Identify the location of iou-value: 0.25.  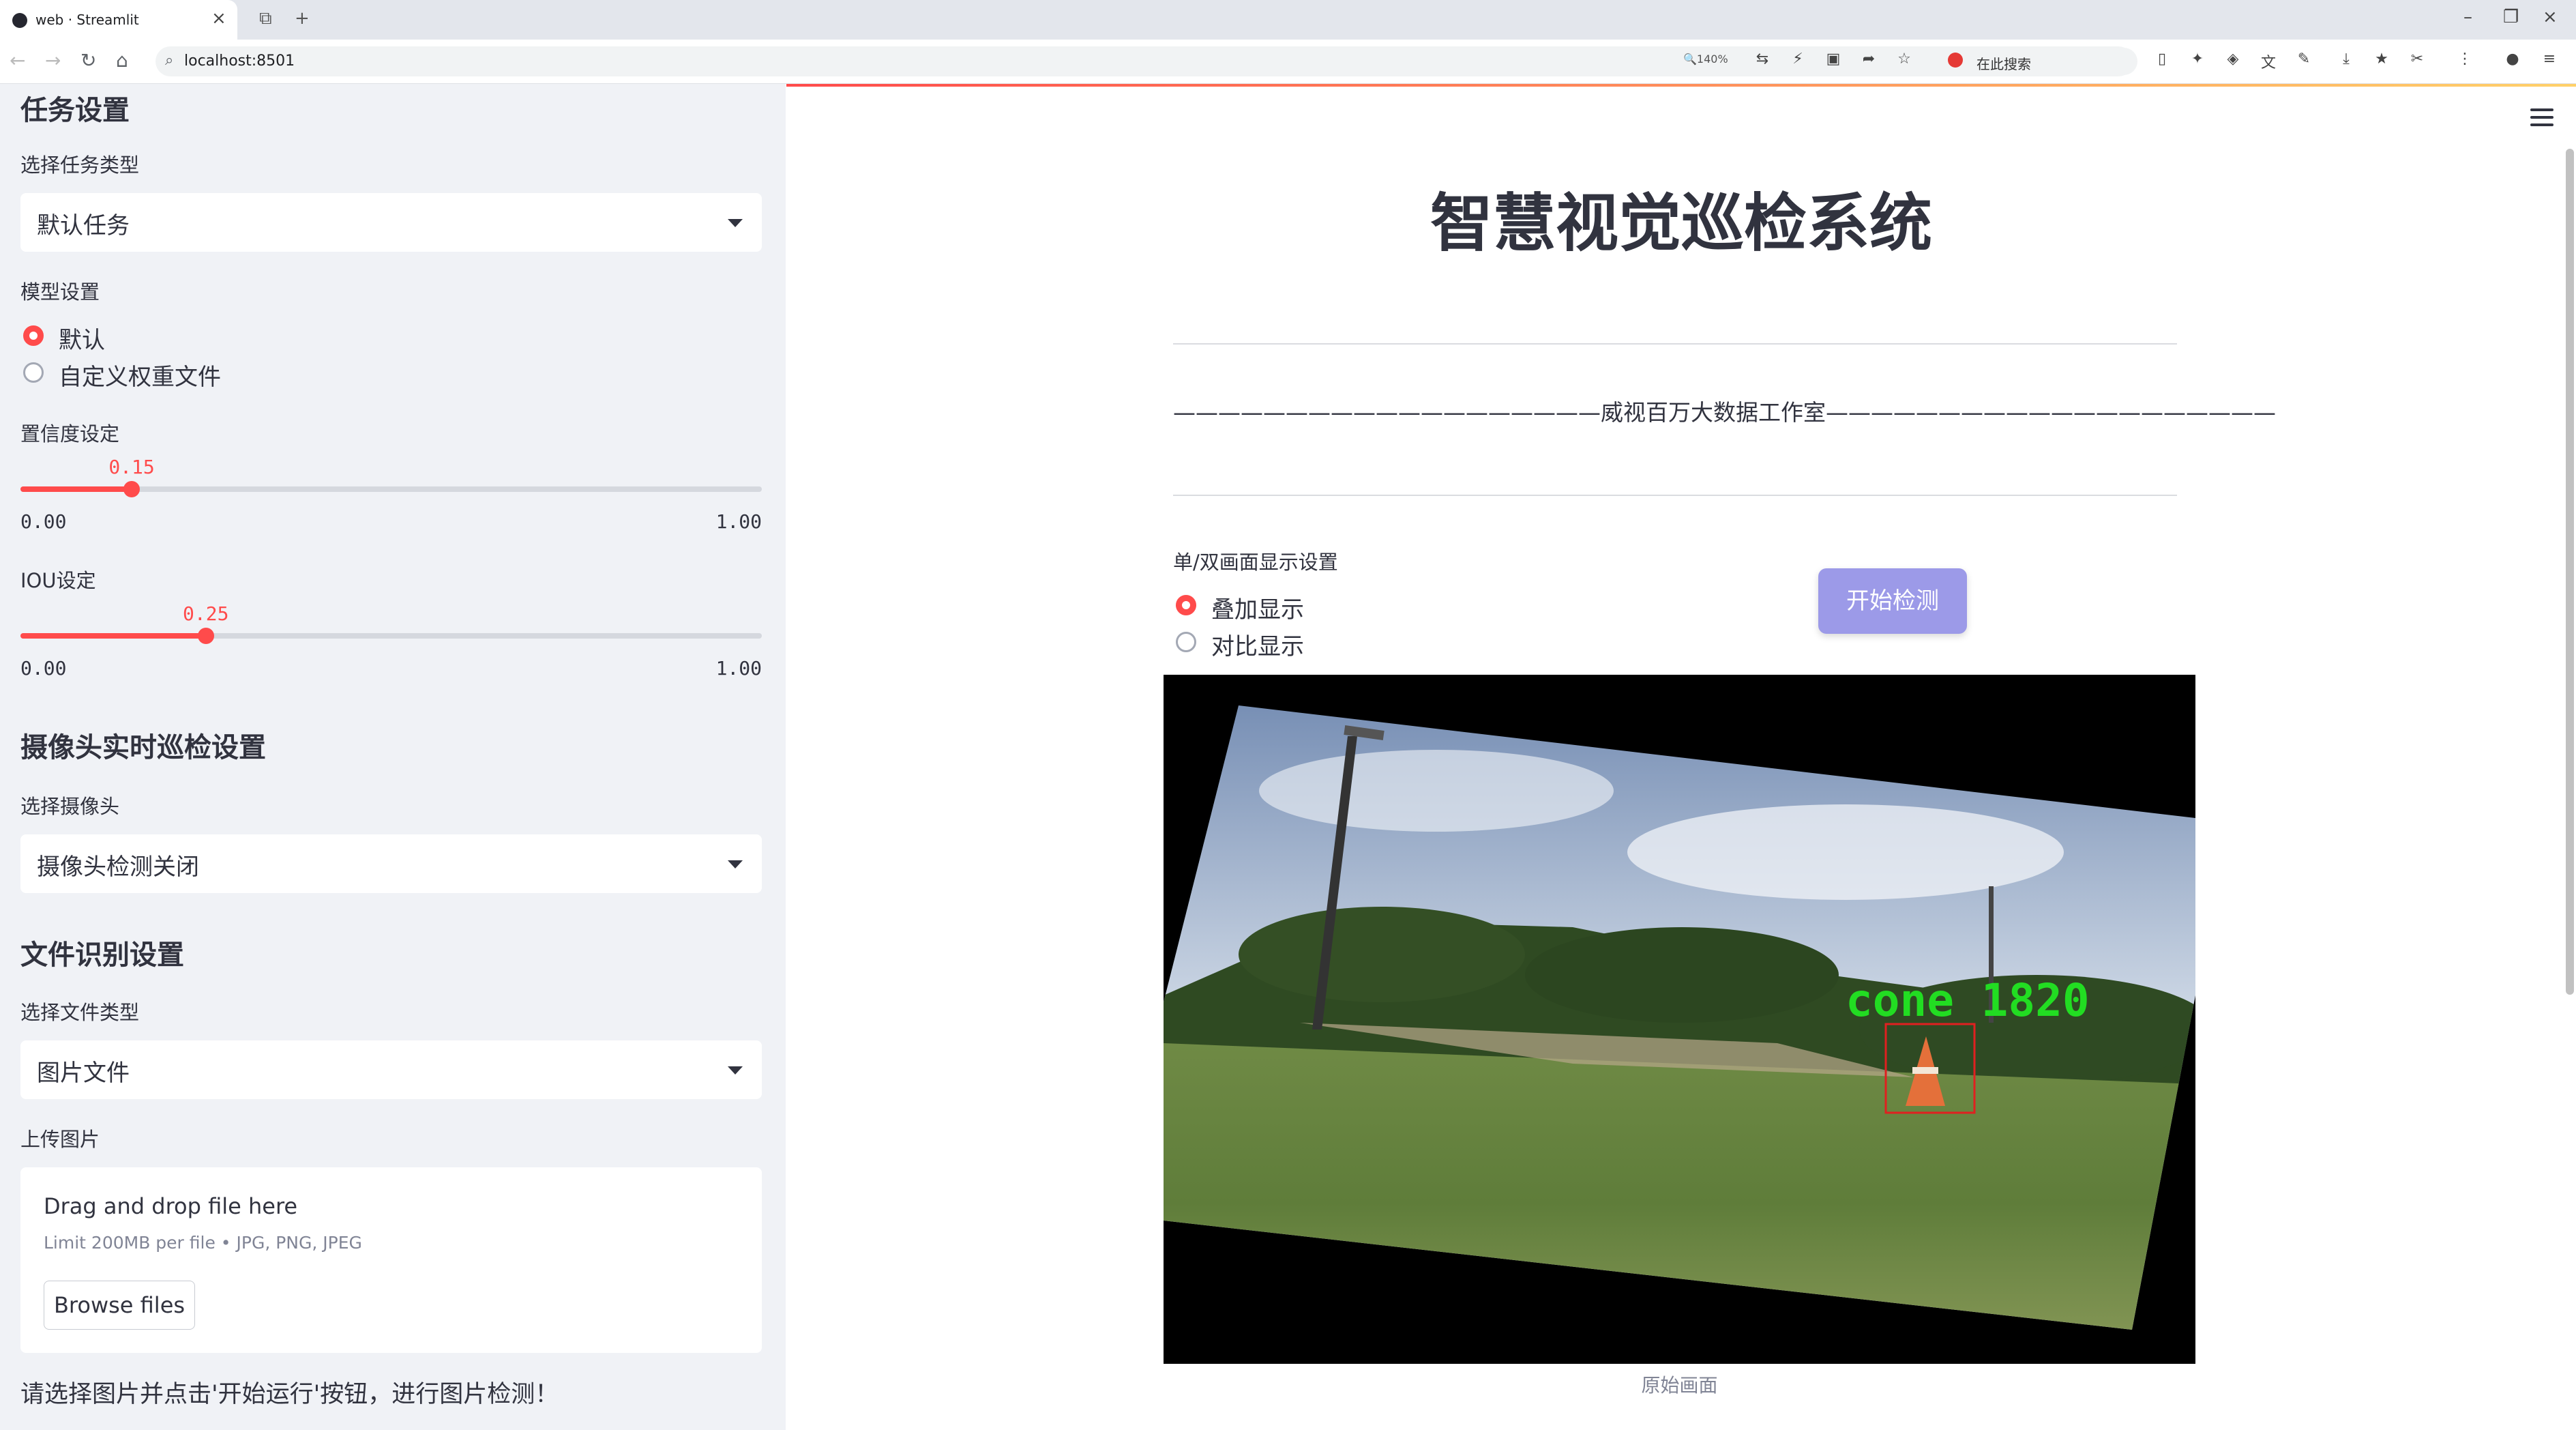
(206, 614).